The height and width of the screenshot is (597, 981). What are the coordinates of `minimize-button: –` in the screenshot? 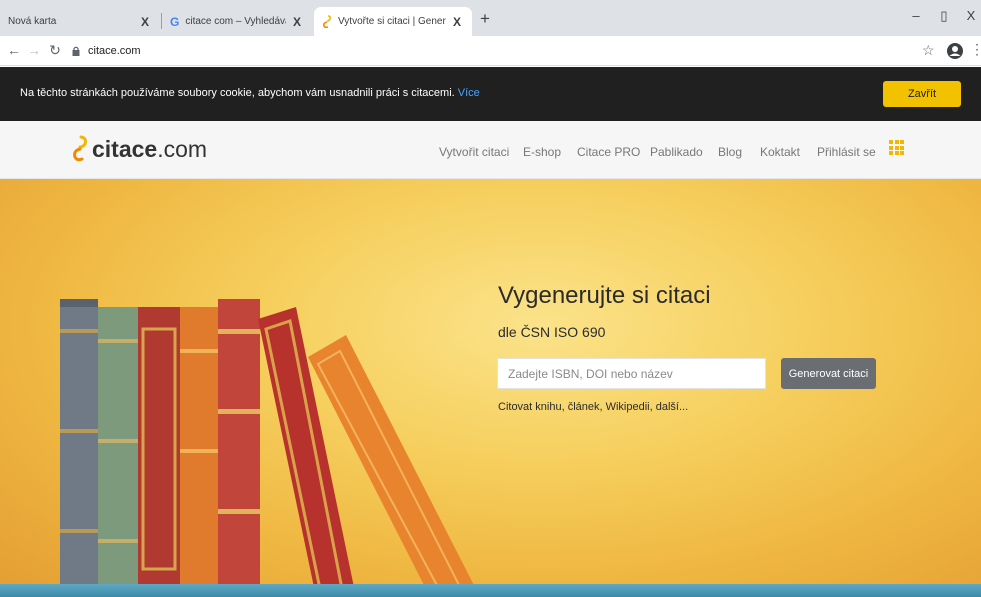 It's located at (916, 15).